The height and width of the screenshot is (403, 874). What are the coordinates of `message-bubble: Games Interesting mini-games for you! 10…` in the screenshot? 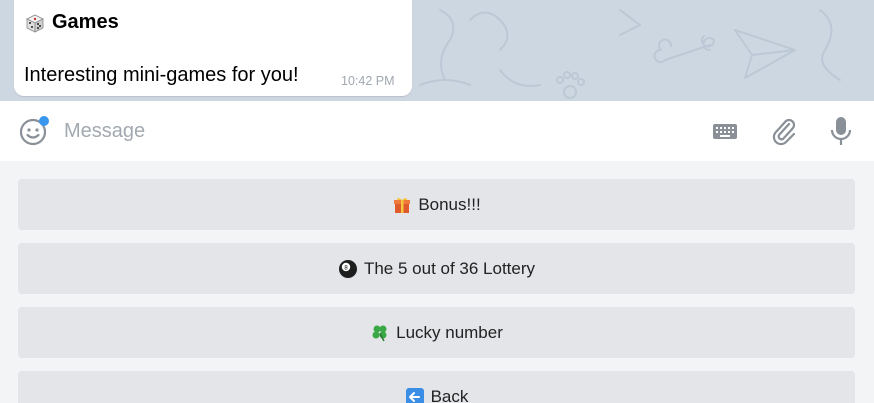 It's located at (213, 48).